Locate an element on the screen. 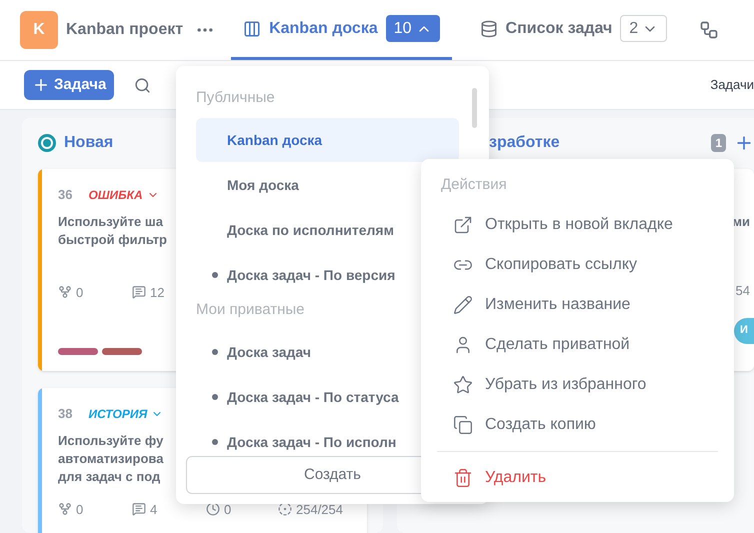 This screenshot has height=533, width=754. tab-label: Список задач is located at coordinates (559, 28).